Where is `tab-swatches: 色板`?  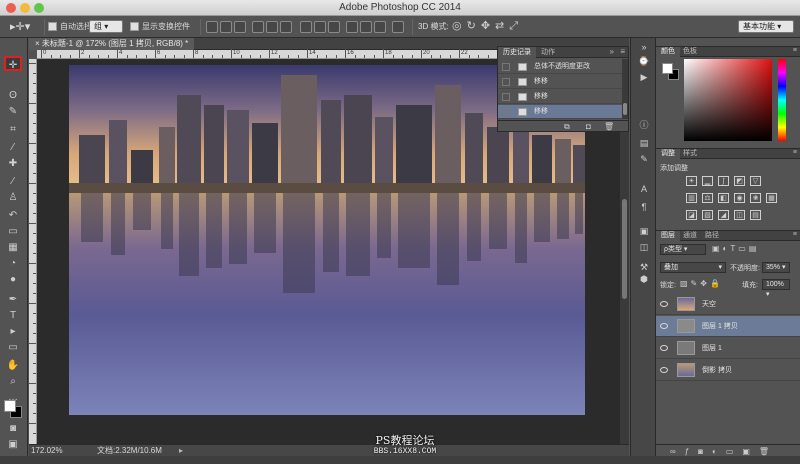 tab-swatches: 色板 is located at coordinates (690, 52).